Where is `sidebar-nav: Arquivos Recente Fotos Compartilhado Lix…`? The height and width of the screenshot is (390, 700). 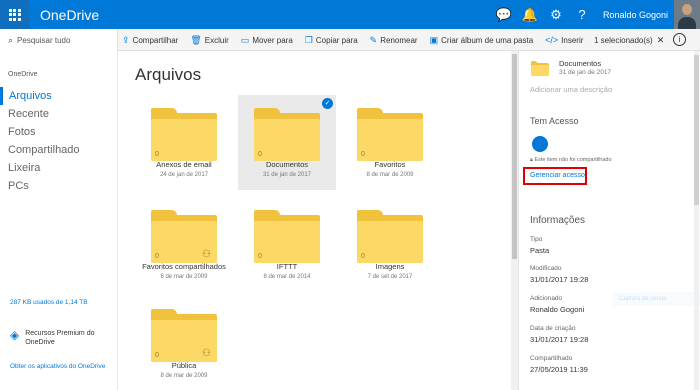 sidebar-nav: Arquivos Recente Fotos Compartilhado Lix… is located at coordinates (59, 141).